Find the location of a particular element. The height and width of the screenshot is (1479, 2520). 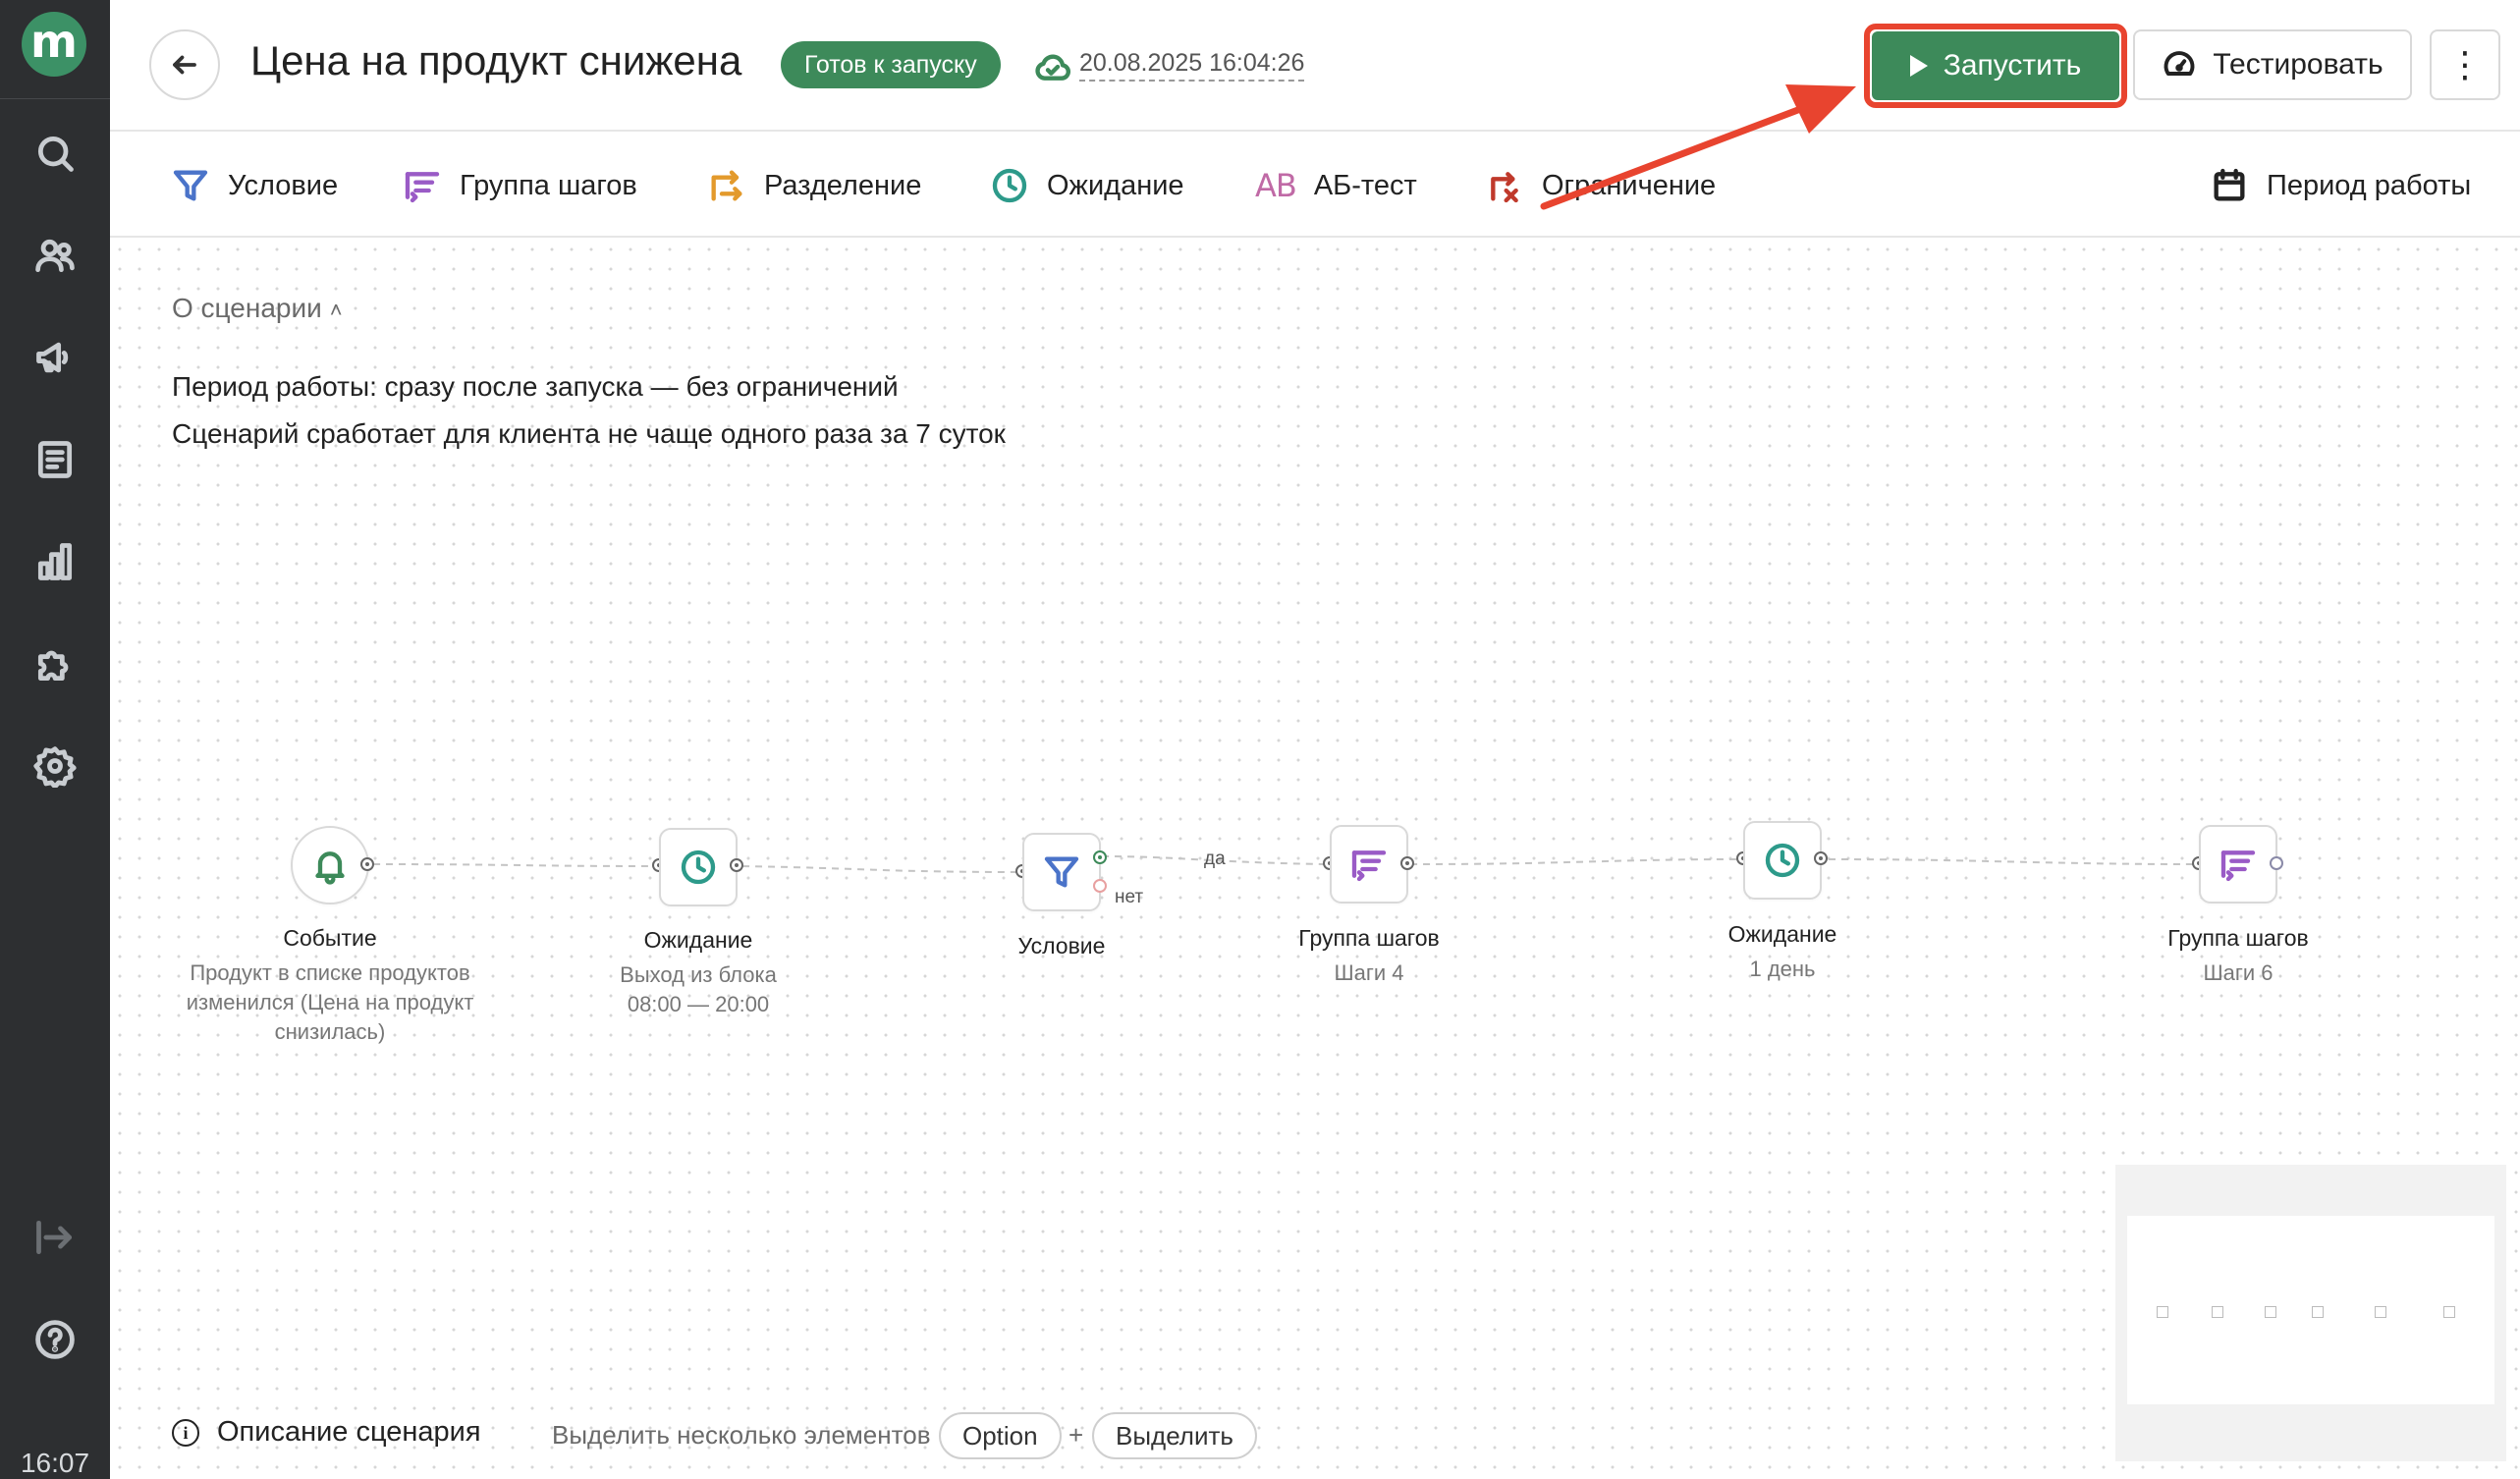

more-menu-button: ⋮ is located at coordinates (2465, 64).